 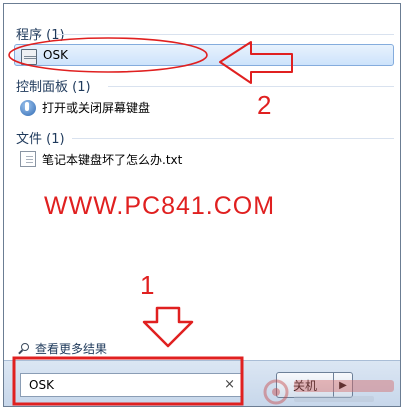 What do you see at coordinates (29, 56) in the screenshot?
I see `keyboard-icon` at bounding box center [29, 56].